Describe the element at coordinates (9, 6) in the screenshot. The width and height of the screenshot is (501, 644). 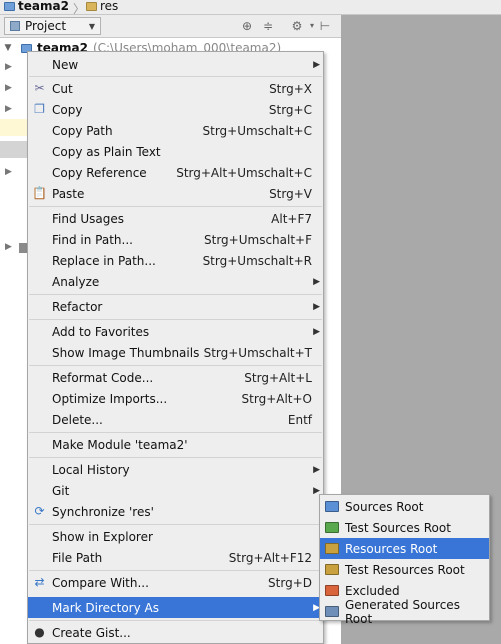
I see `module-folder-icon` at that location.